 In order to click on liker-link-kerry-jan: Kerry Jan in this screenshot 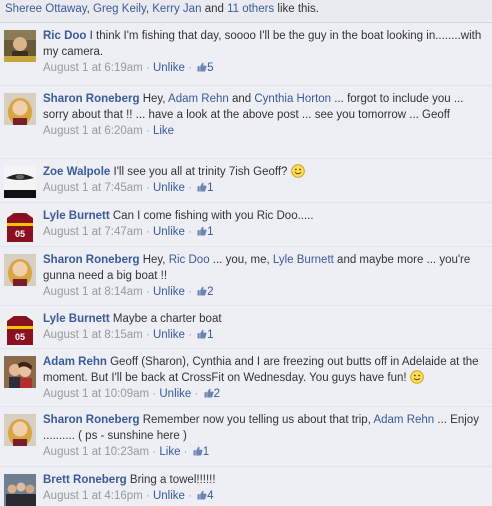, I will do `click(176, 9)`.